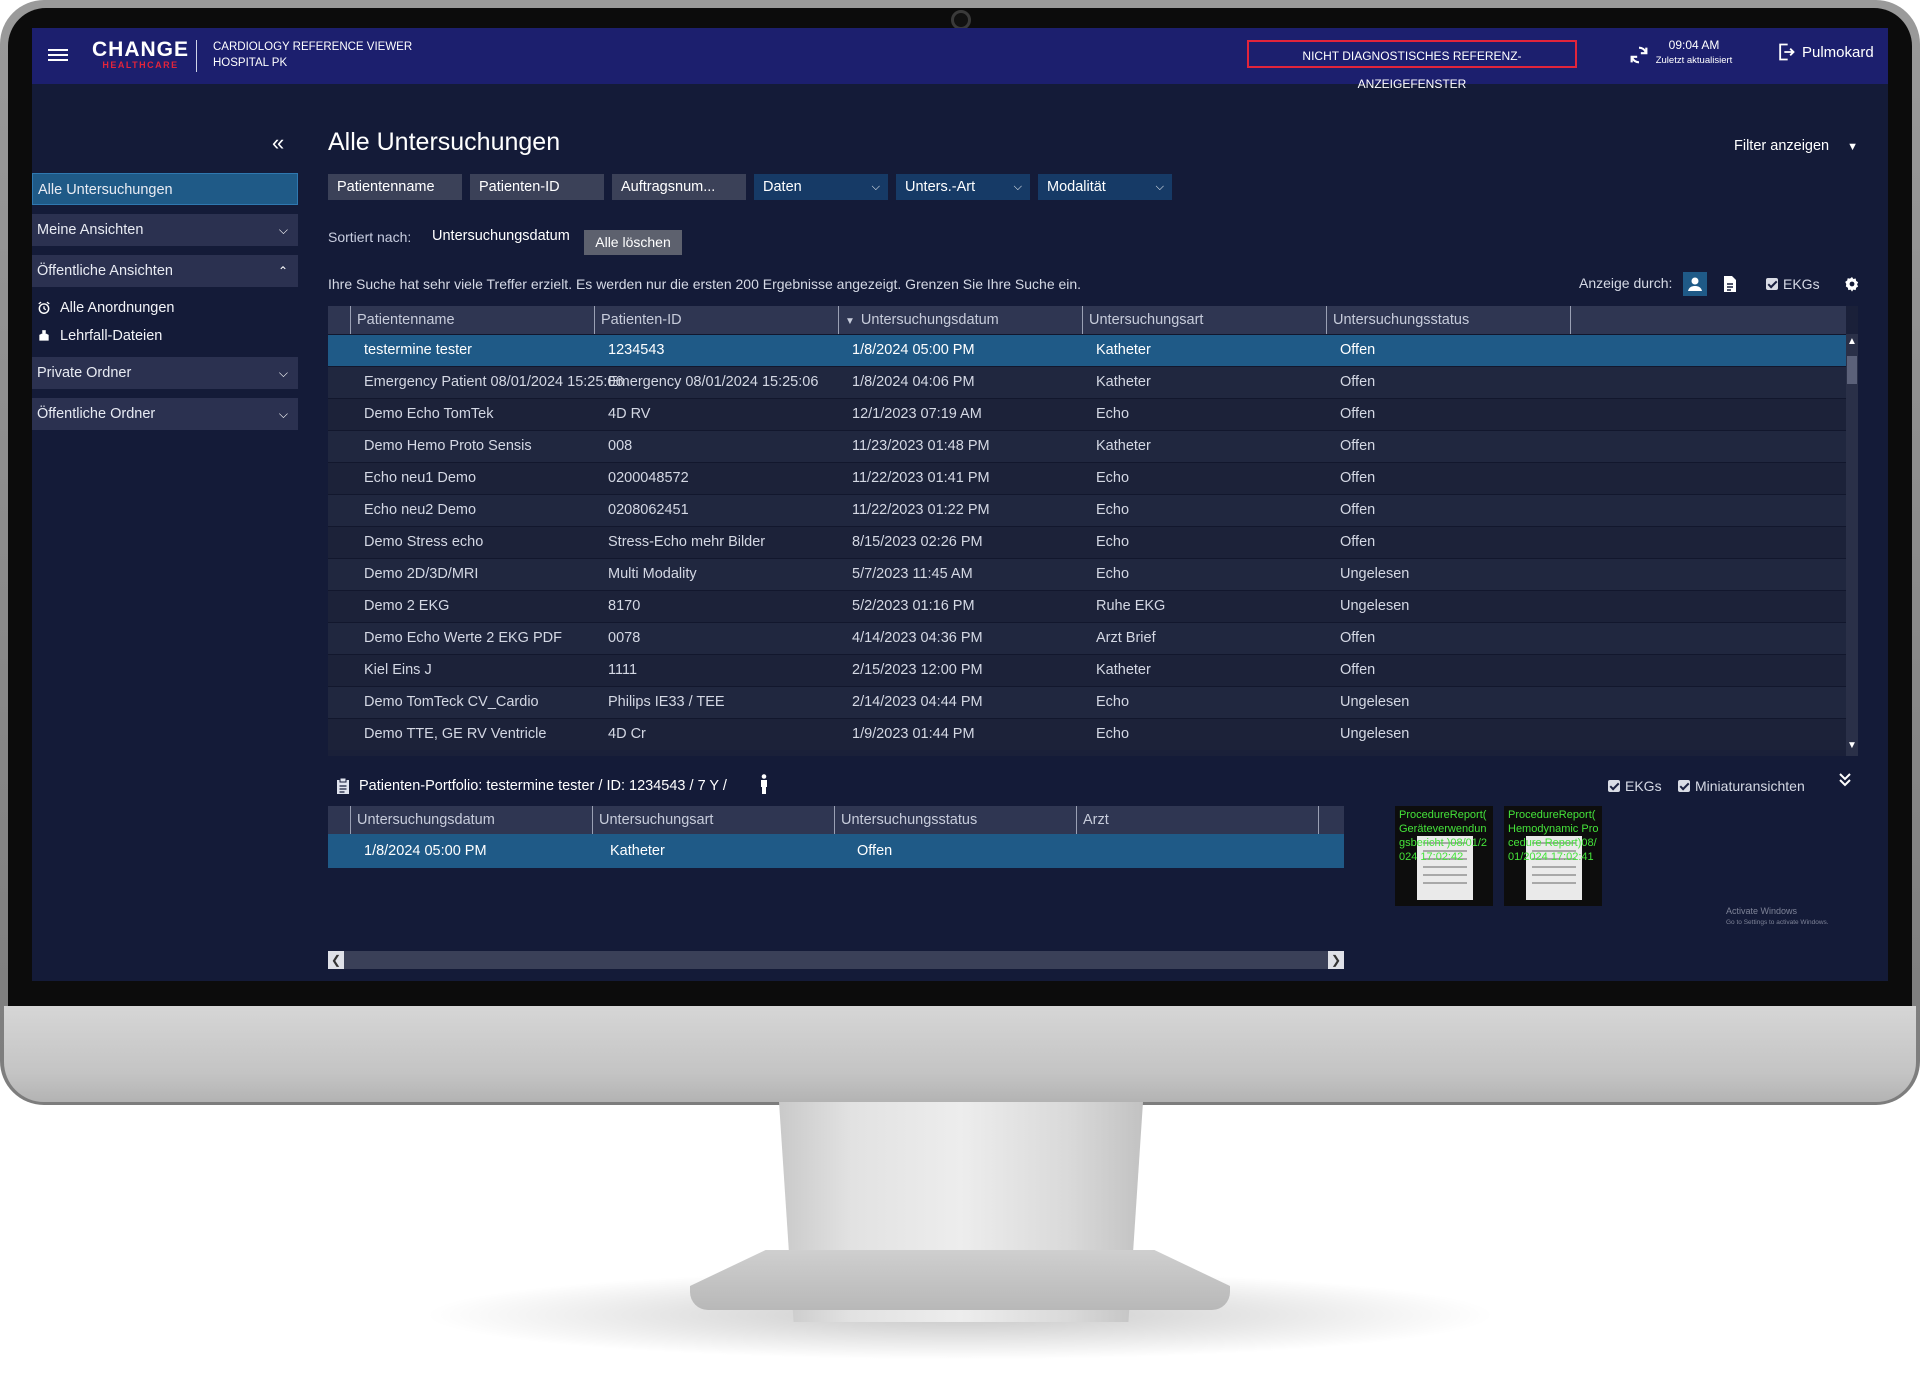 The height and width of the screenshot is (1397, 1920). I want to click on sidebar-item-all-exams: Alle Untersuchungen, so click(165, 189).